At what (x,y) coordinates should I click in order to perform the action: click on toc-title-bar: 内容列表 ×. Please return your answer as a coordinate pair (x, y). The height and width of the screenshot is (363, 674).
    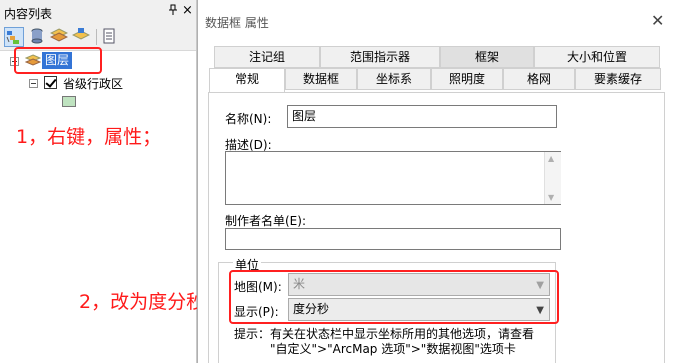
    Looking at the image, I should click on (98, 12).